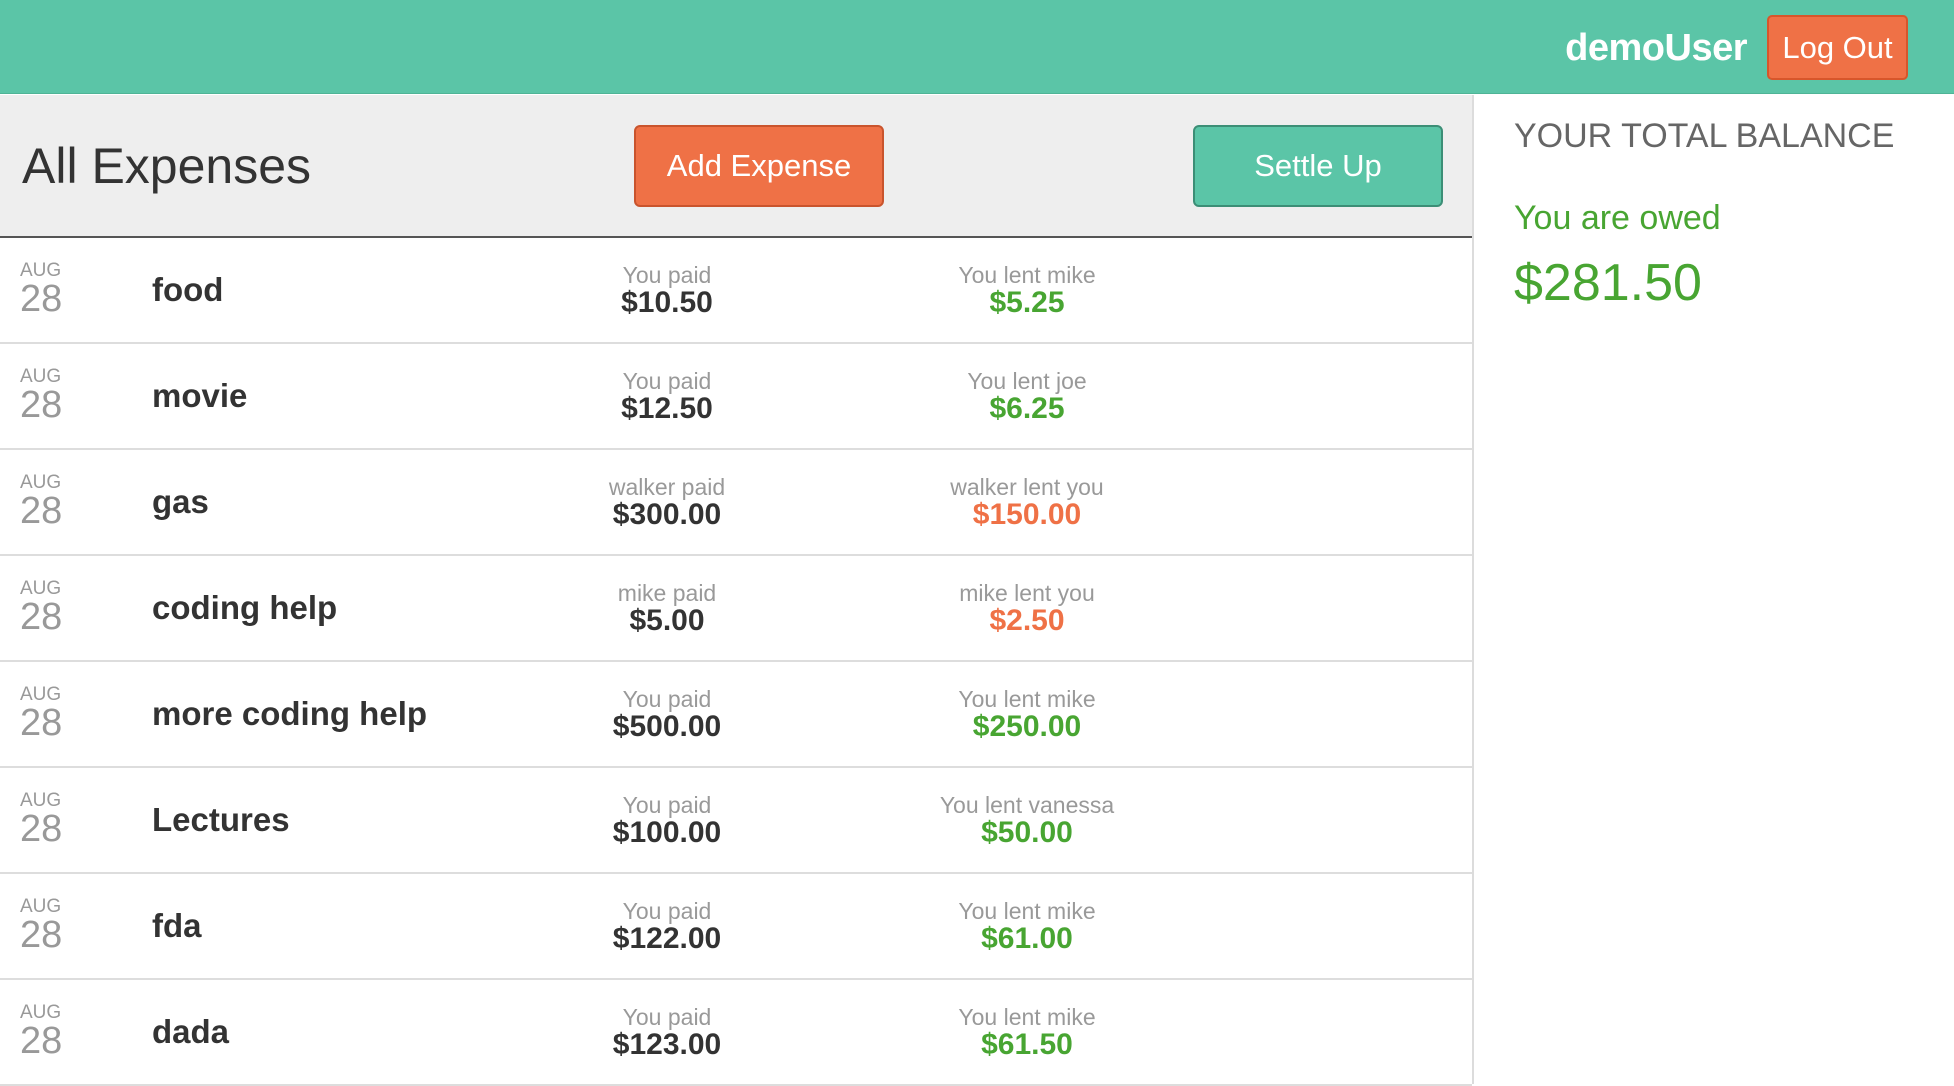 The height and width of the screenshot is (1086, 1954). What do you see at coordinates (1027, 302) in the screenshot?
I see `lent-amount: $5.25` at bounding box center [1027, 302].